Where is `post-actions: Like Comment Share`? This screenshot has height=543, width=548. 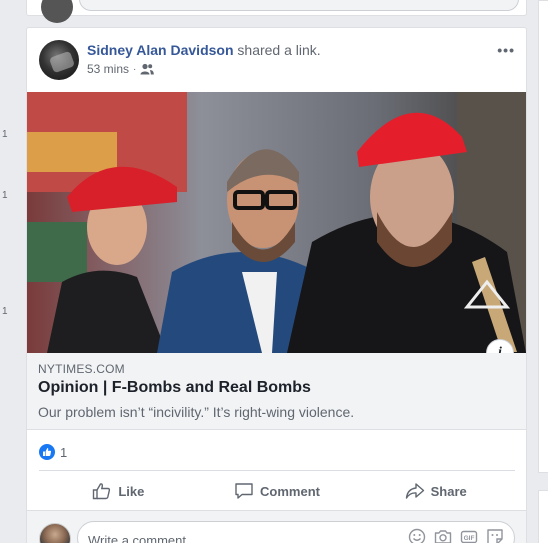 post-actions: Like Comment Share is located at coordinates (277, 491).